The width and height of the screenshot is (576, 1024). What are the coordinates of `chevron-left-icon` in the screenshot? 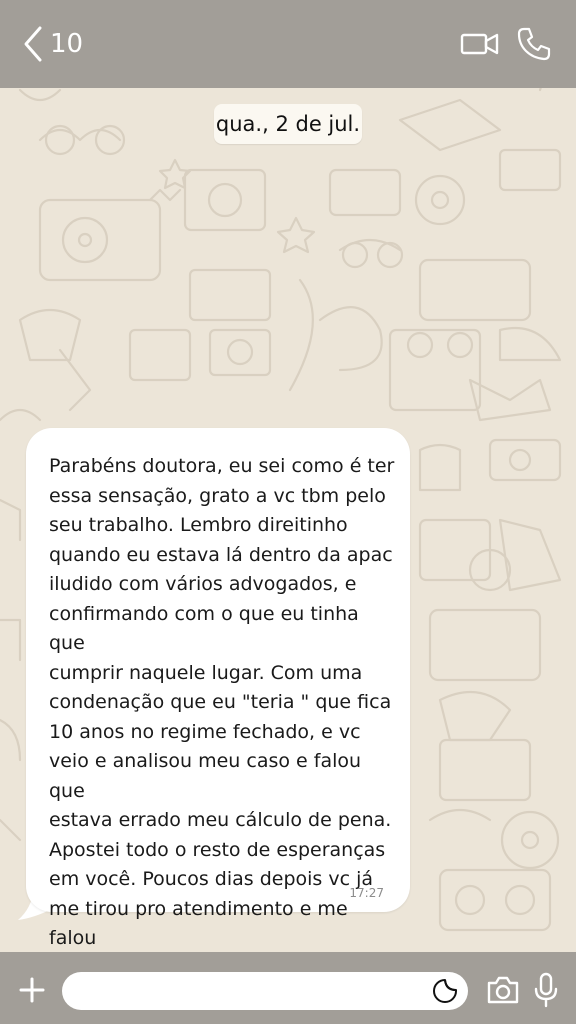 It's located at (33, 44).